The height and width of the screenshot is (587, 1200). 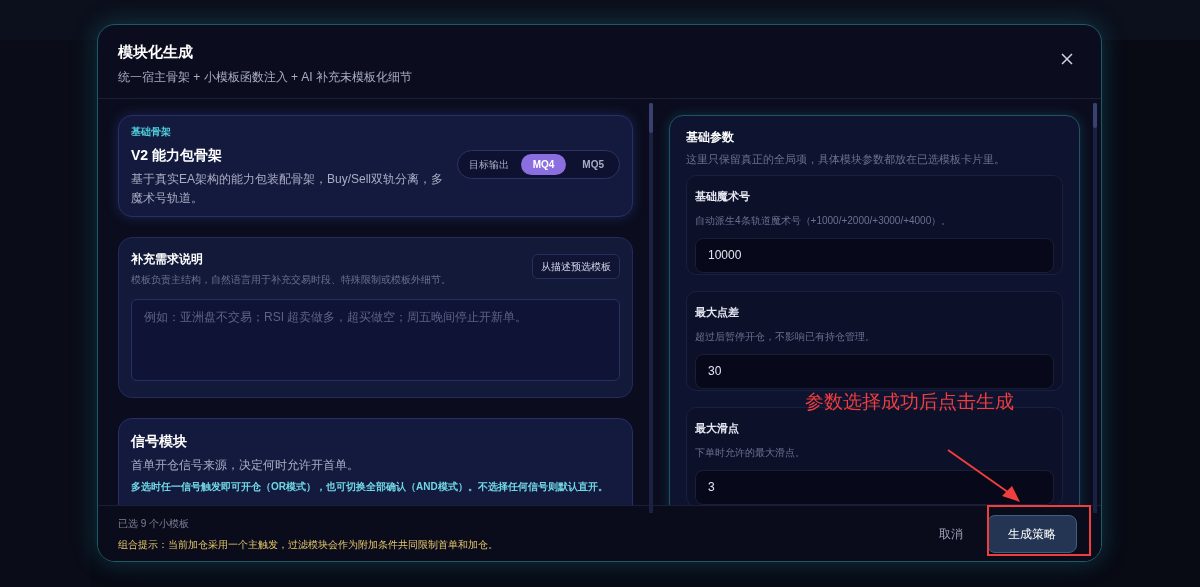 What do you see at coordinates (723, 196) in the screenshot?
I see `param-label: 基础魔术号` at bounding box center [723, 196].